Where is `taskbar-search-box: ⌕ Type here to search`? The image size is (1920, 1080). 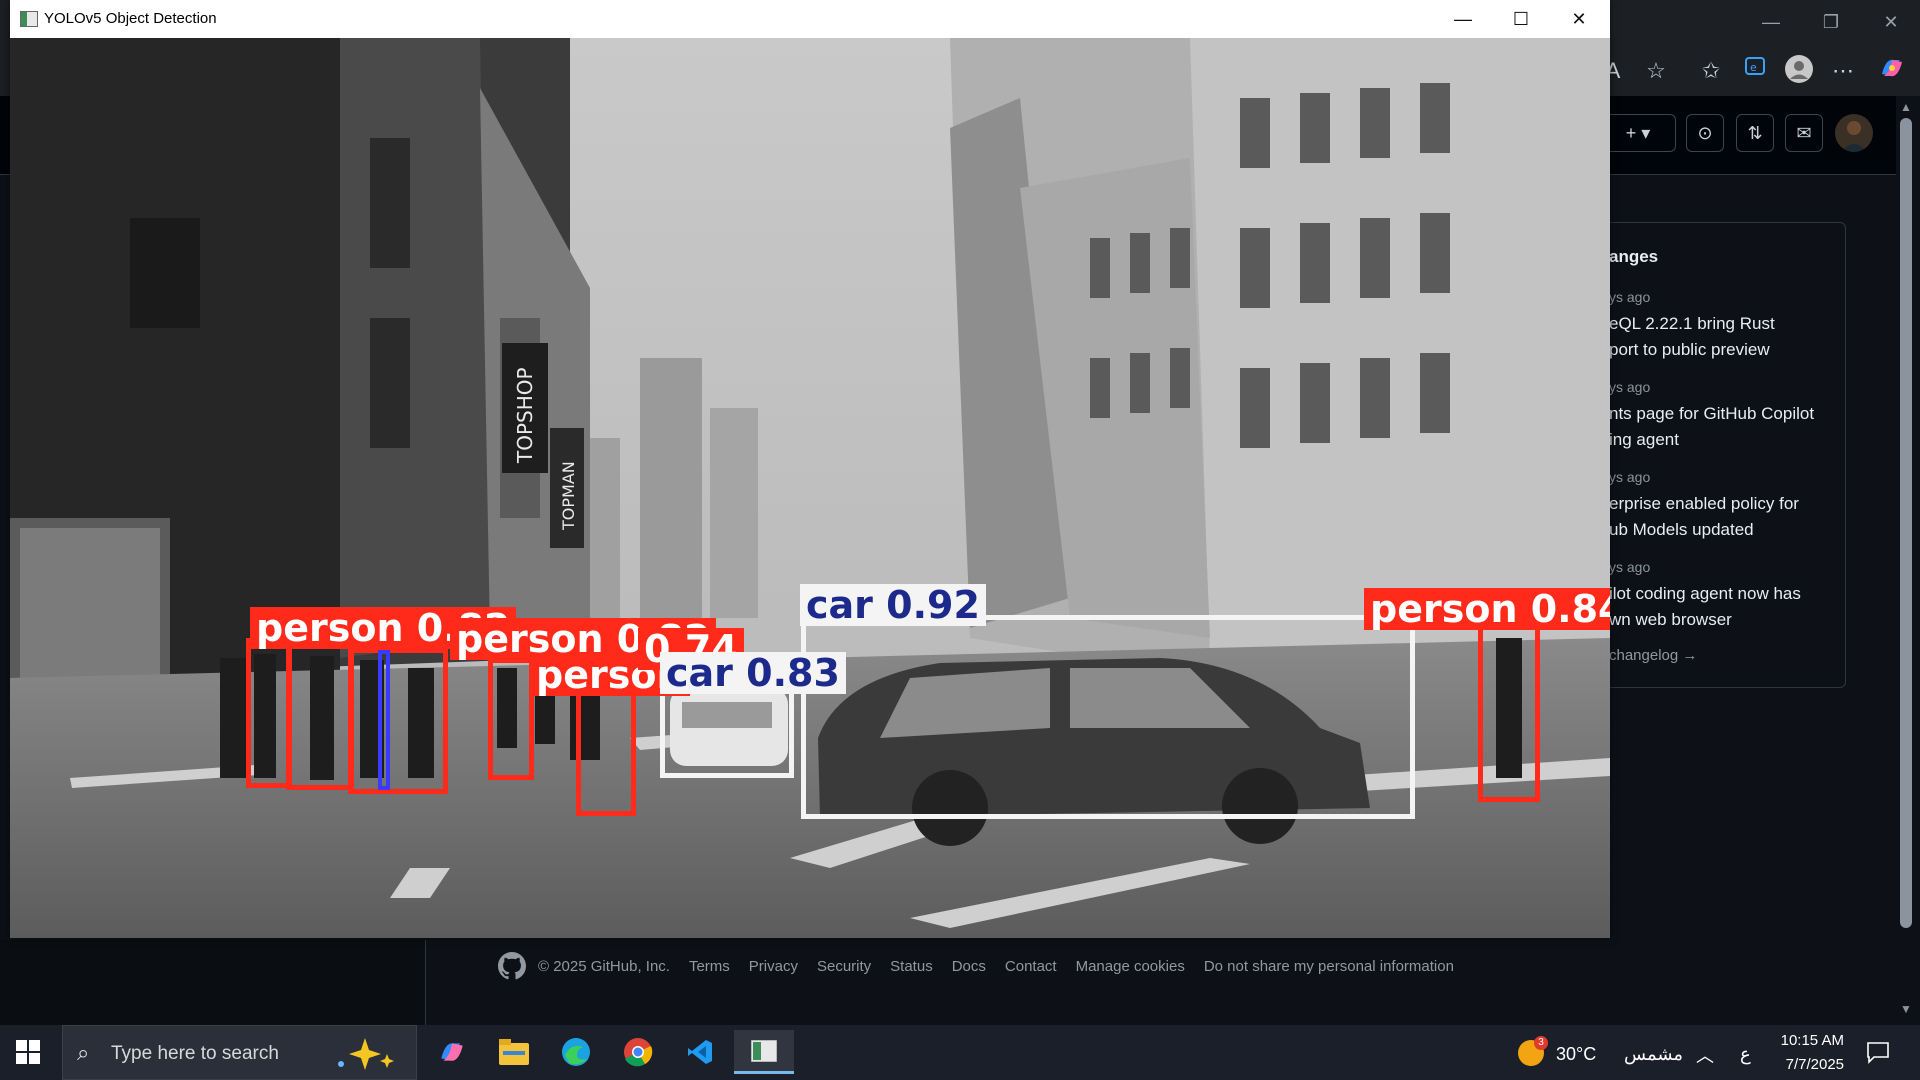
taskbar-search-box: ⌕ Type here to search is located at coordinates (239, 1052).